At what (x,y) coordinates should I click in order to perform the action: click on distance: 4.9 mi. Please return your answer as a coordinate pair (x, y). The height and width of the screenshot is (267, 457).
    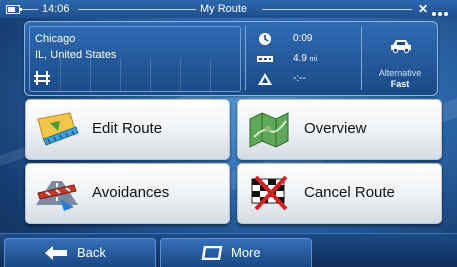
    Looking at the image, I should click on (307, 60).